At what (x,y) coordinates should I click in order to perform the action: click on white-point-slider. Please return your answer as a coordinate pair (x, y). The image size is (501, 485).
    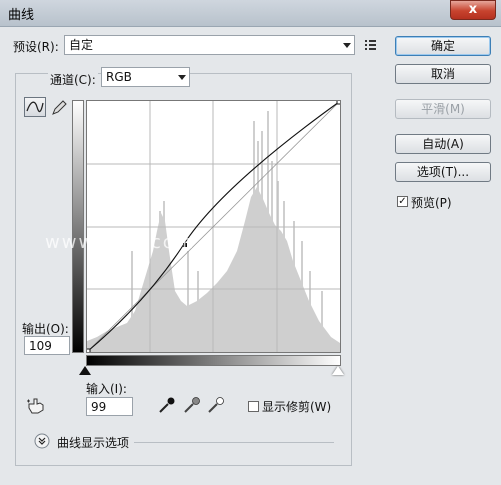
    Looking at the image, I should click on (338, 370).